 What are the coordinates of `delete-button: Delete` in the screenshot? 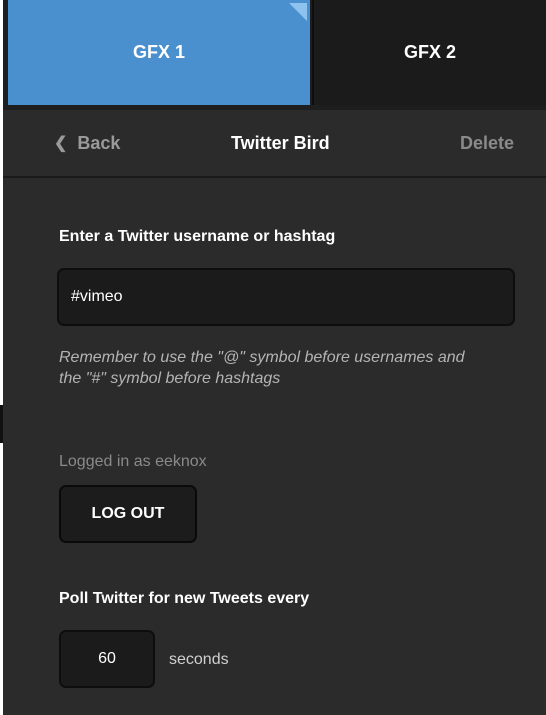 It's located at (487, 143).